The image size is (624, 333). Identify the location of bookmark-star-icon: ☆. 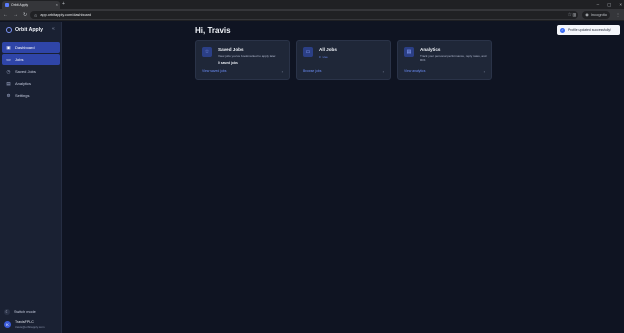
(570, 15).